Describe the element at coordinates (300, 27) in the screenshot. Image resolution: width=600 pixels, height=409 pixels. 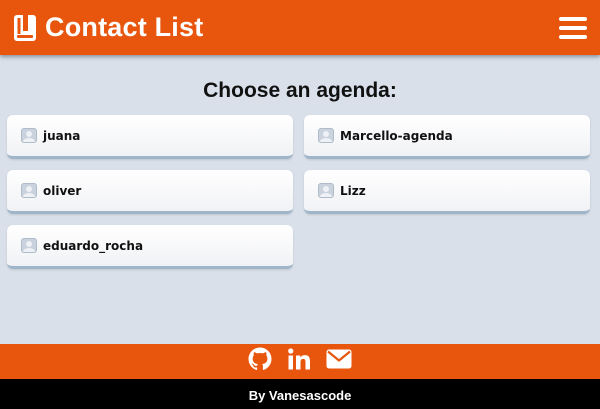
I see `navbar: Contact List` at that location.